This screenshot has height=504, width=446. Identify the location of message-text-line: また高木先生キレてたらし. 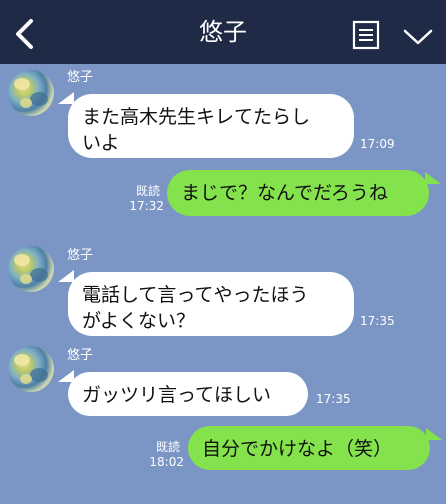
(196, 117).